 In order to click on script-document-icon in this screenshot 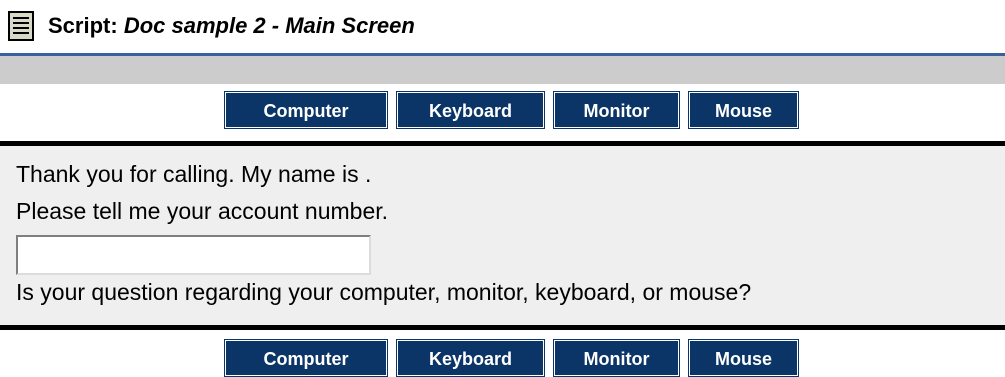, I will do `click(21, 26)`.